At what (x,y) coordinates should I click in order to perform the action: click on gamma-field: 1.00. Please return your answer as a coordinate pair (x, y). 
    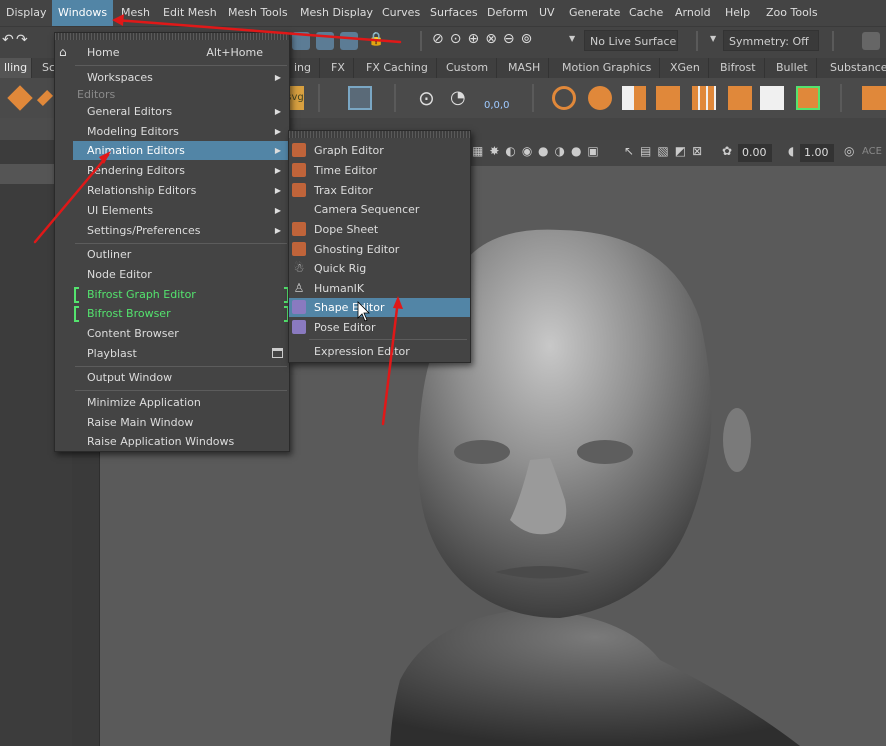
    Looking at the image, I should click on (817, 153).